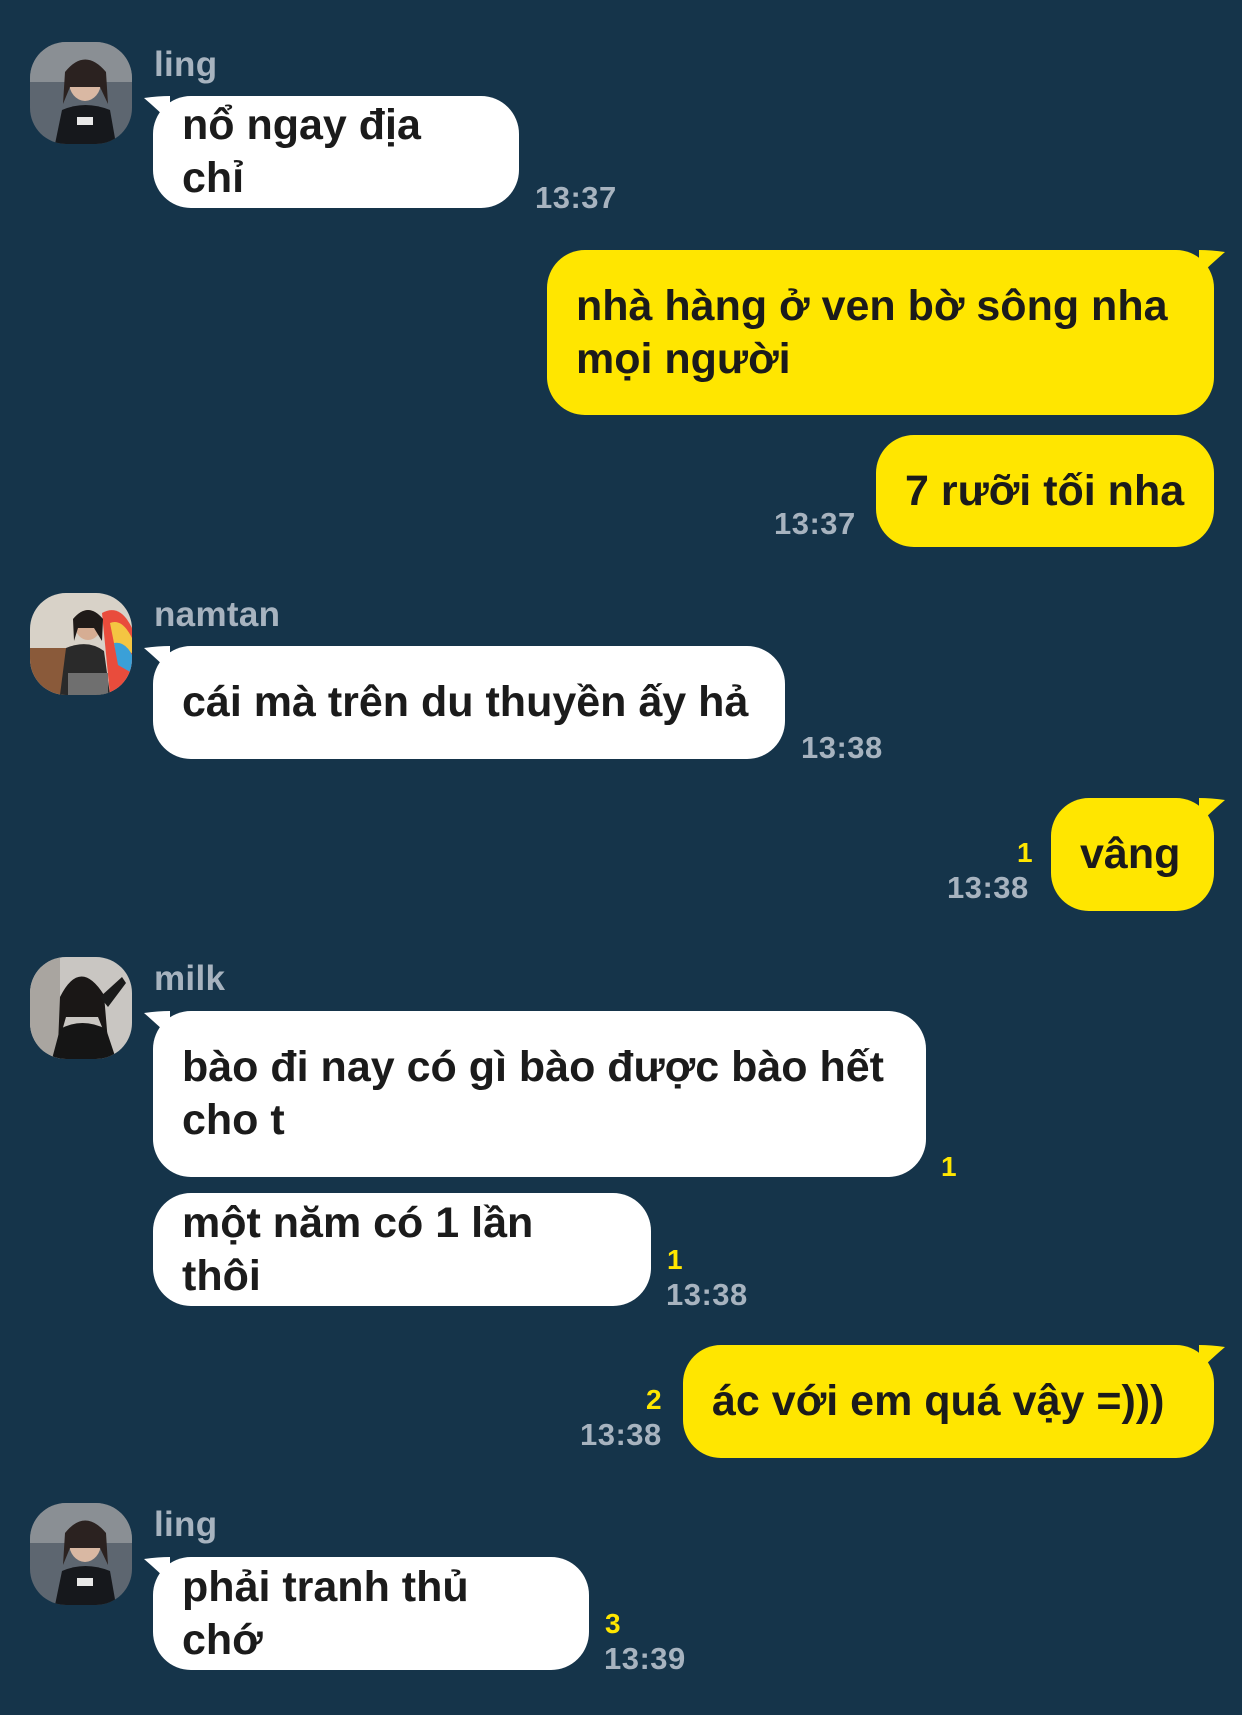 The width and height of the screenshot is (1242, 1715). Describe the element at coordinates (325, 1613) in the screenshot. I see `message-text: phải tranh thủ chớ` at that location.